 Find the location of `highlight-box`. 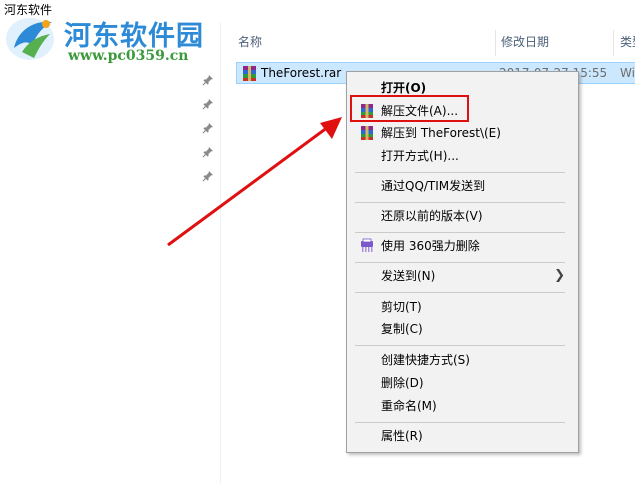

highlight-box is located at coordinates (409, 108).